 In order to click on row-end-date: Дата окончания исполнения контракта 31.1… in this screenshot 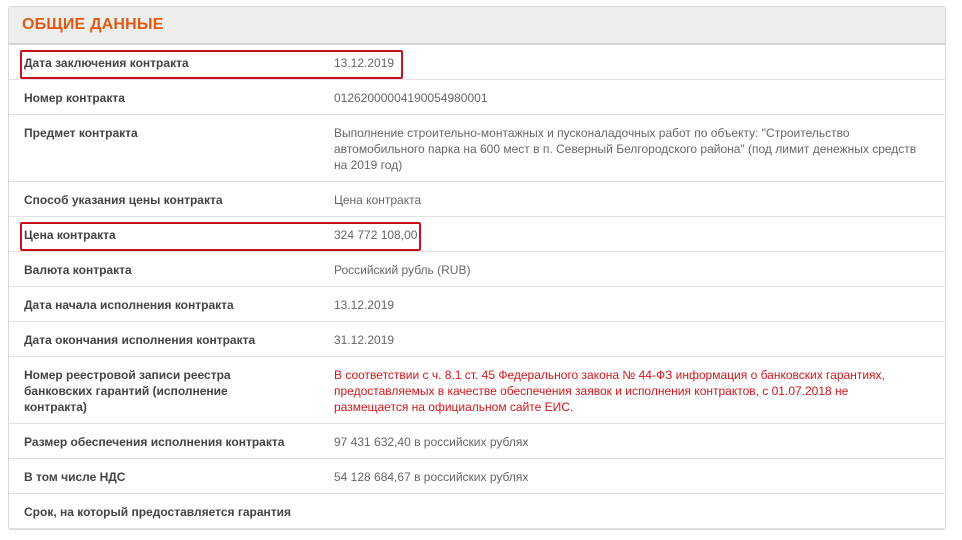, I will do `click(477, 339)`.